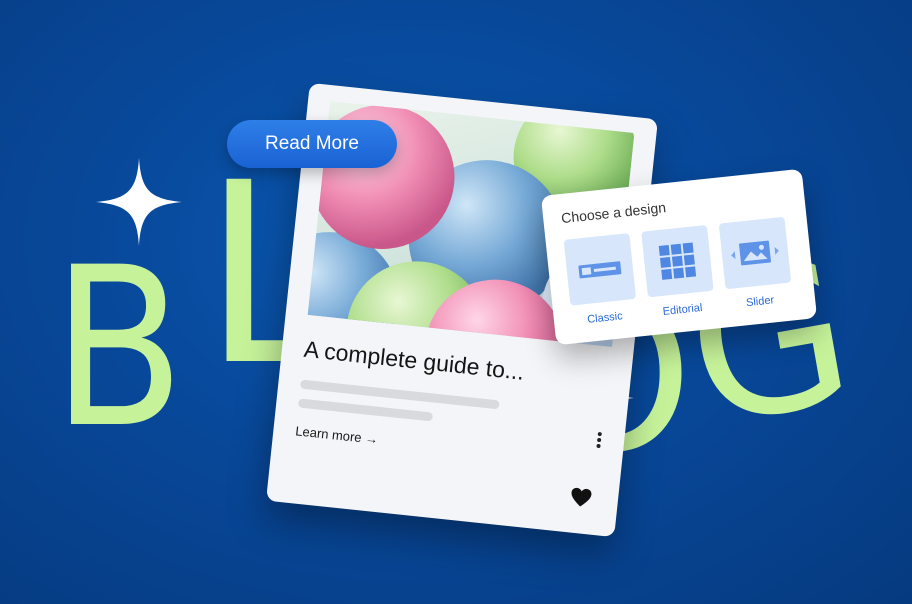 This screenshot has height=604, width=912. Describe the element at coordinates (605, 318) in the screenshot. I see `design-option-label: Classic` at that location.